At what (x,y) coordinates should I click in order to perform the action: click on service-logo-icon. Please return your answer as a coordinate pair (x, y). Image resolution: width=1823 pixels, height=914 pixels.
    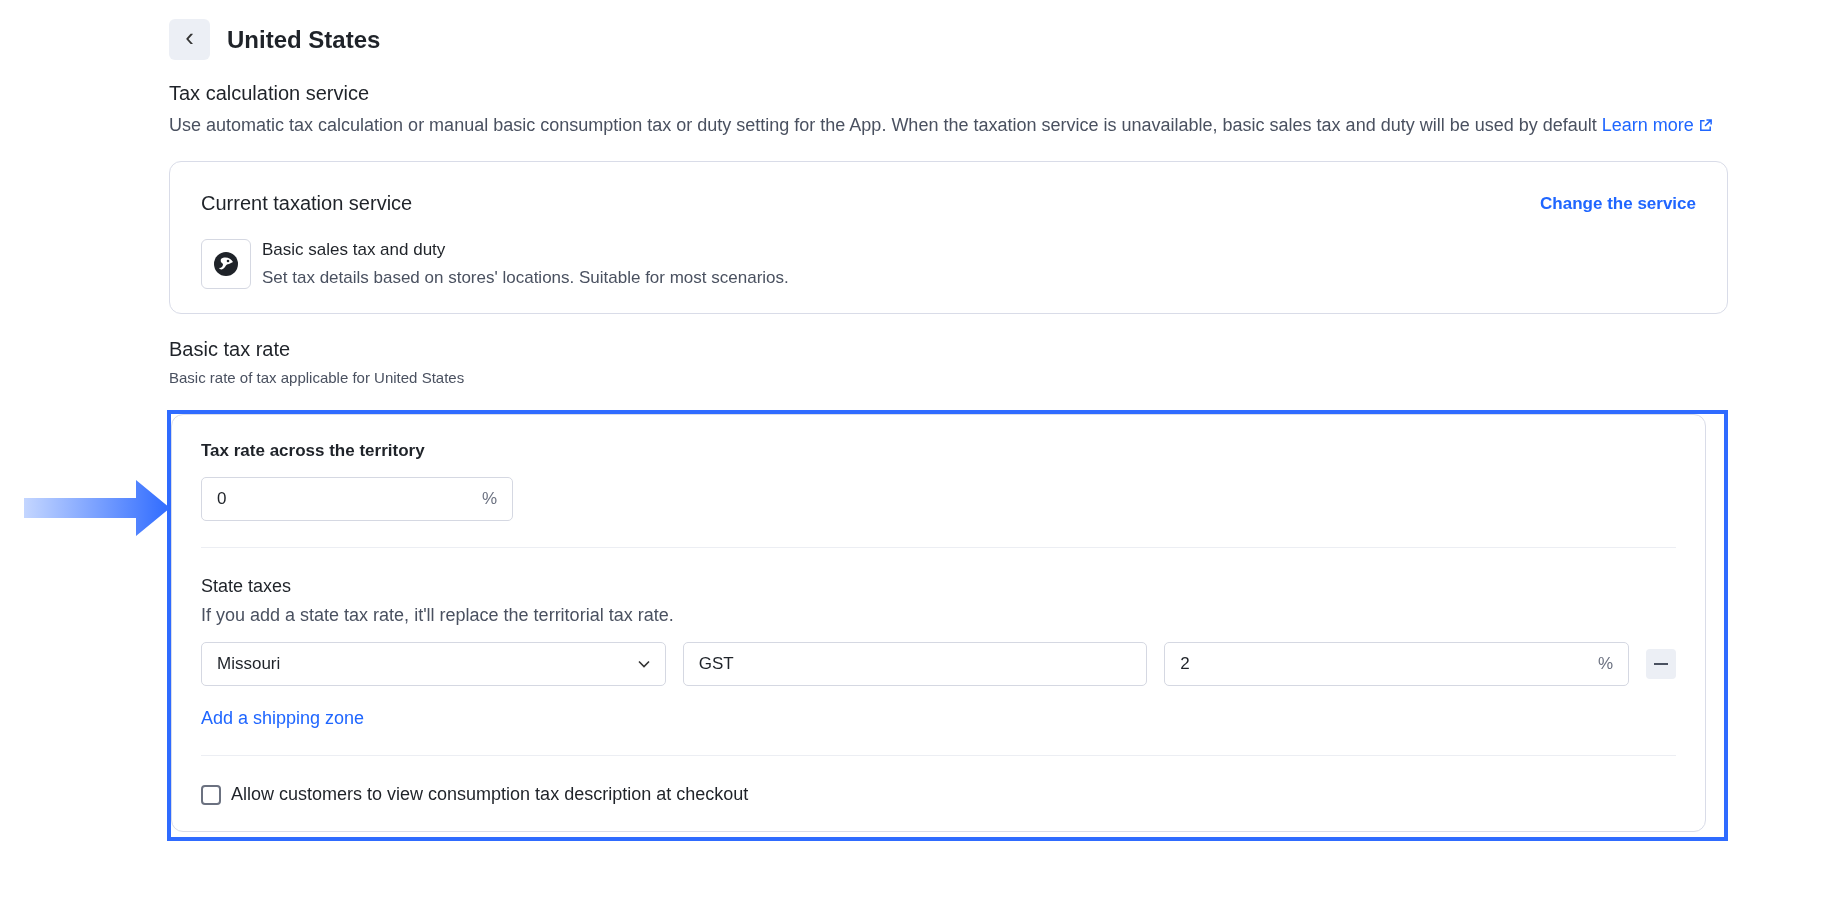
    Looking at the image, I should click on (226, 264).